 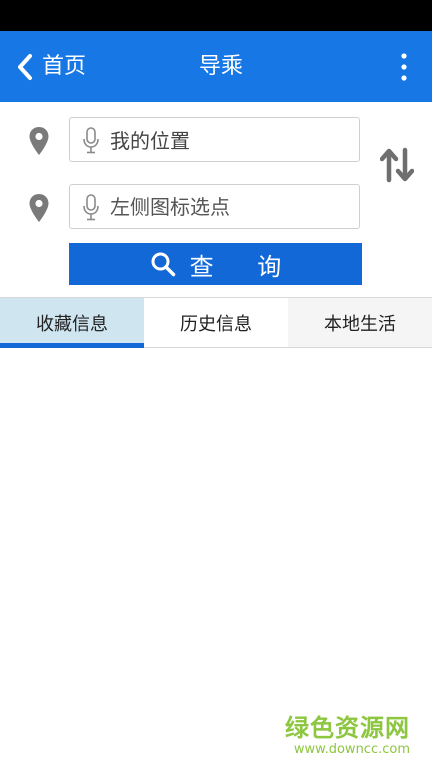 I want to click on back-button: 首页, so click(x=50, y=67).